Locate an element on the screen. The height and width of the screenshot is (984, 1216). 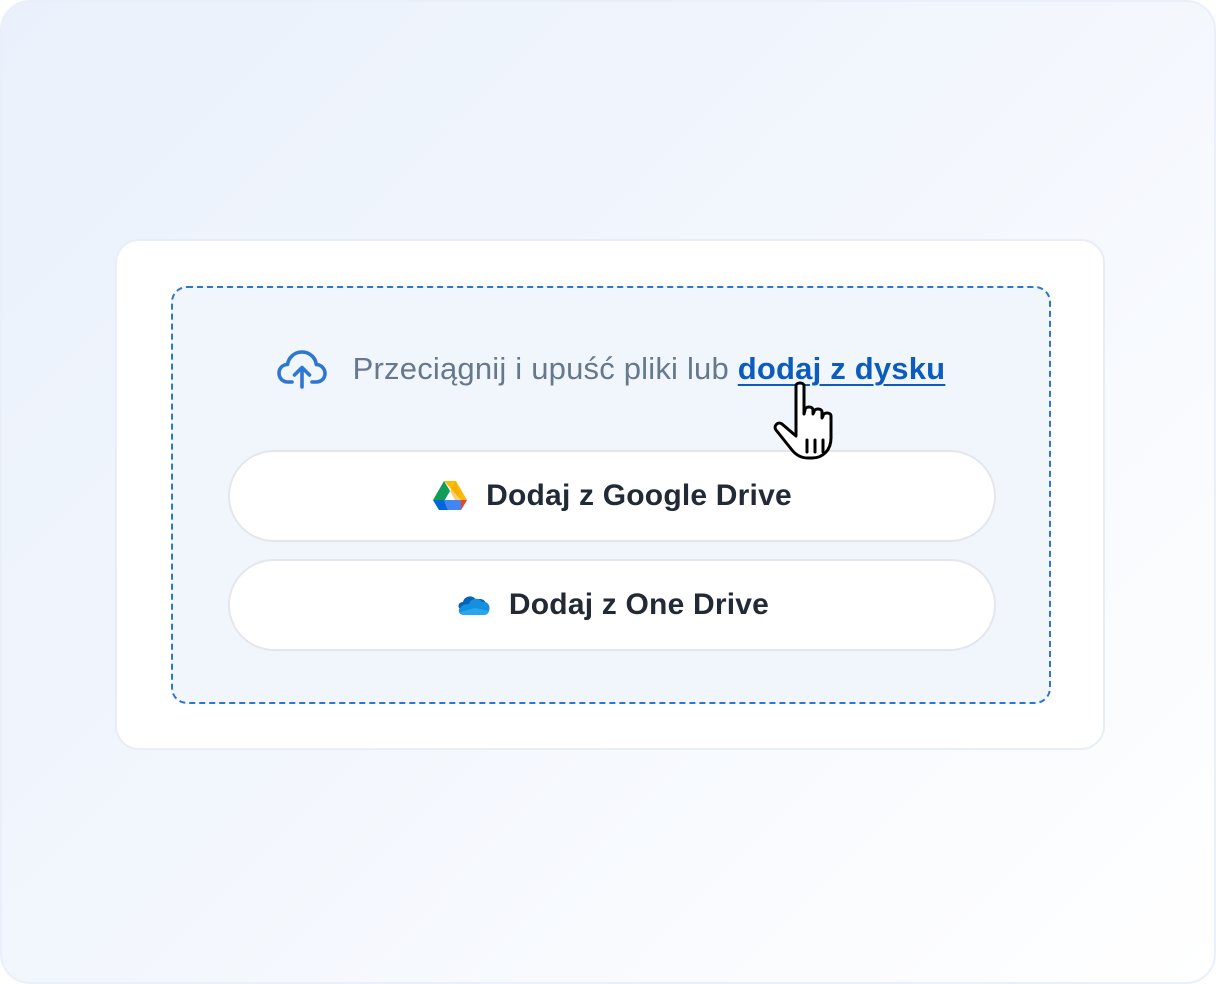
onedrive-button-label: Dodaj z One Drive is located at coordinates (639, 604).